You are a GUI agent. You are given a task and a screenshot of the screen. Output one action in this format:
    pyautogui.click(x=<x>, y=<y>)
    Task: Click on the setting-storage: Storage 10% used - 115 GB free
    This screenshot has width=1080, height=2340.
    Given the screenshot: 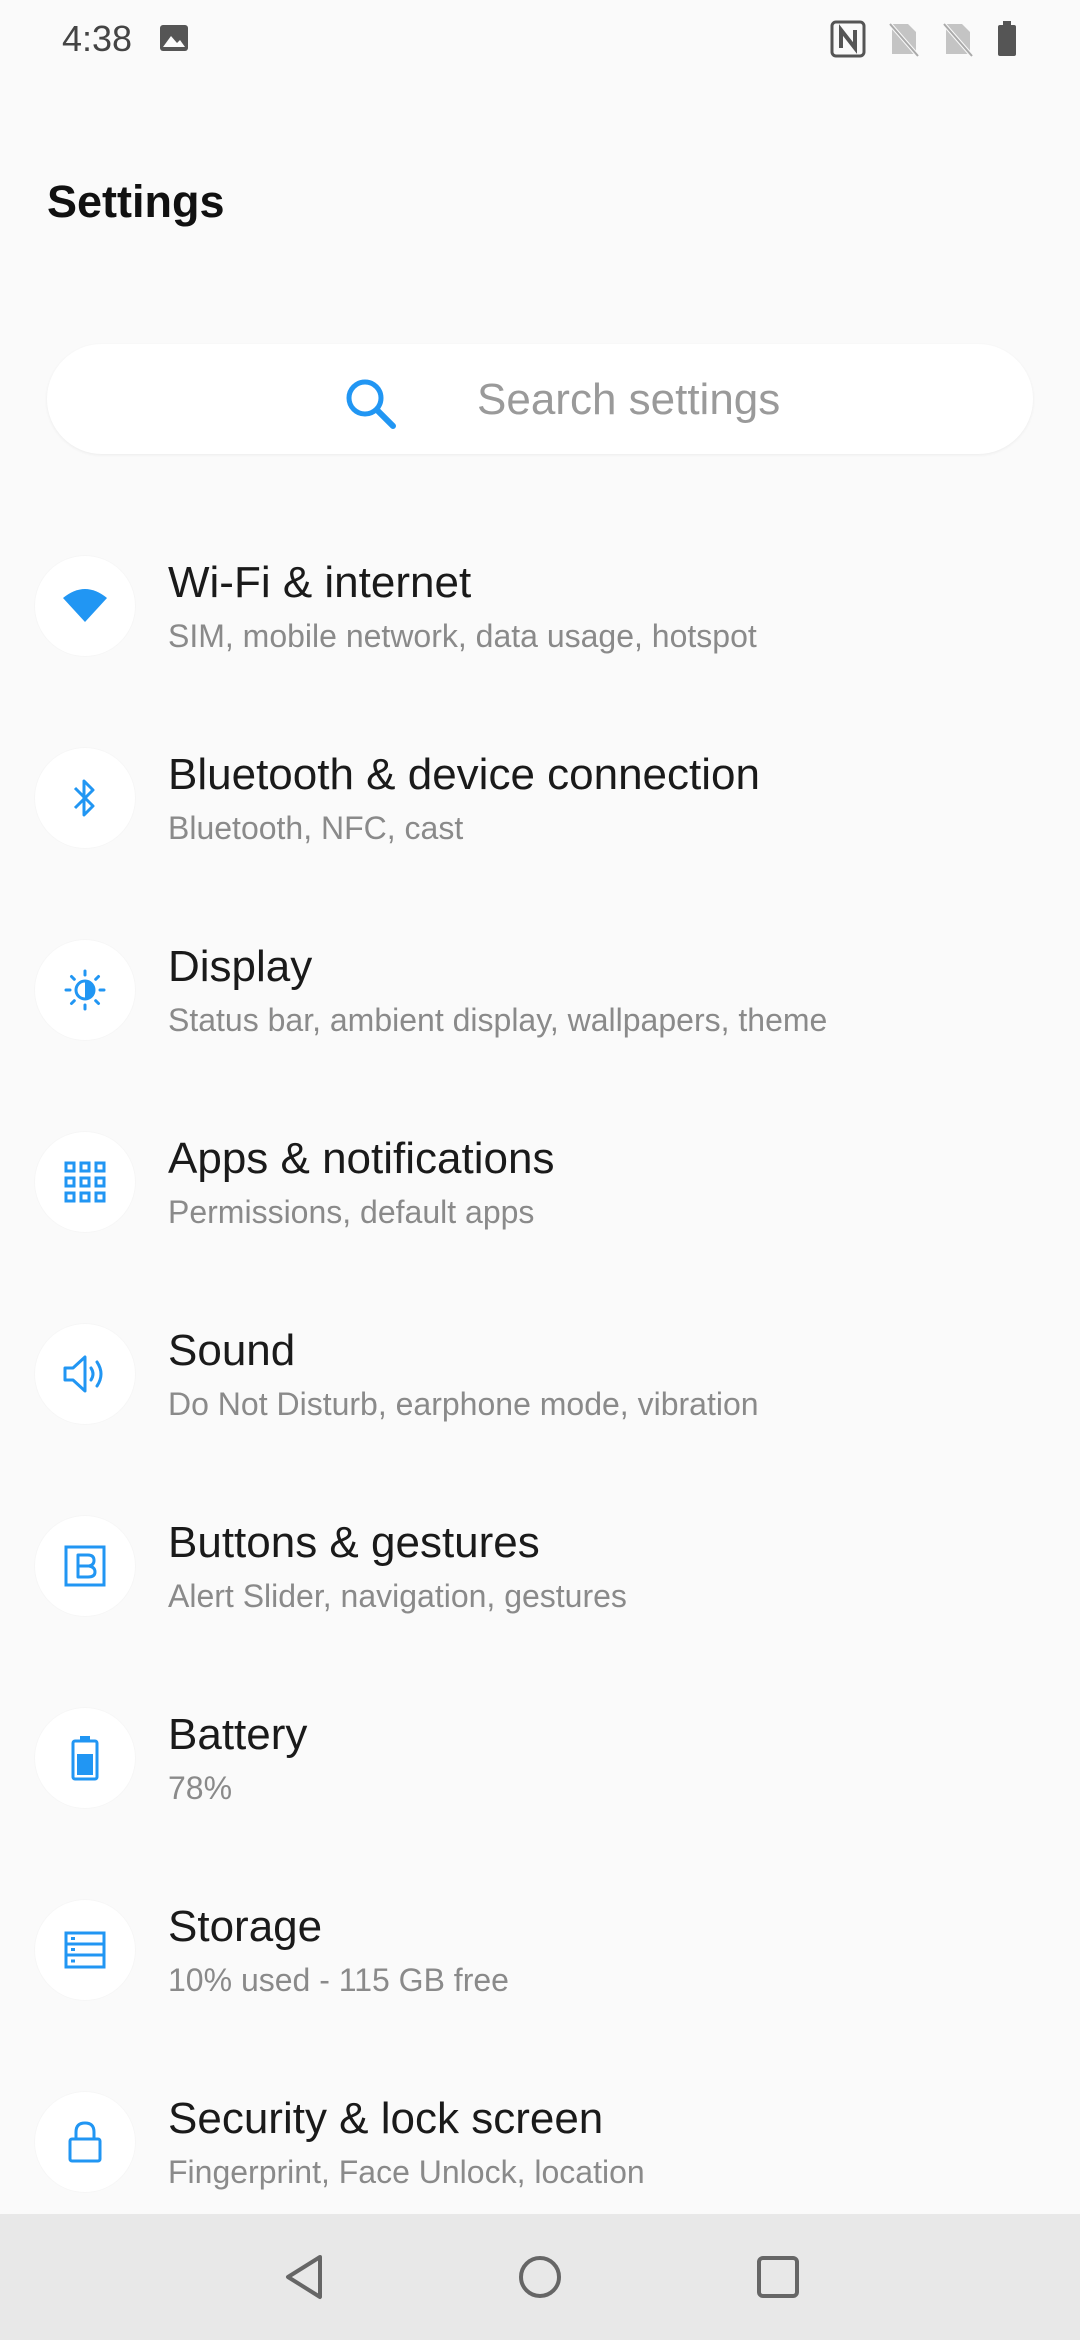 What is the action you would take?
    pyautogui.click(x=540, y=1980)
    